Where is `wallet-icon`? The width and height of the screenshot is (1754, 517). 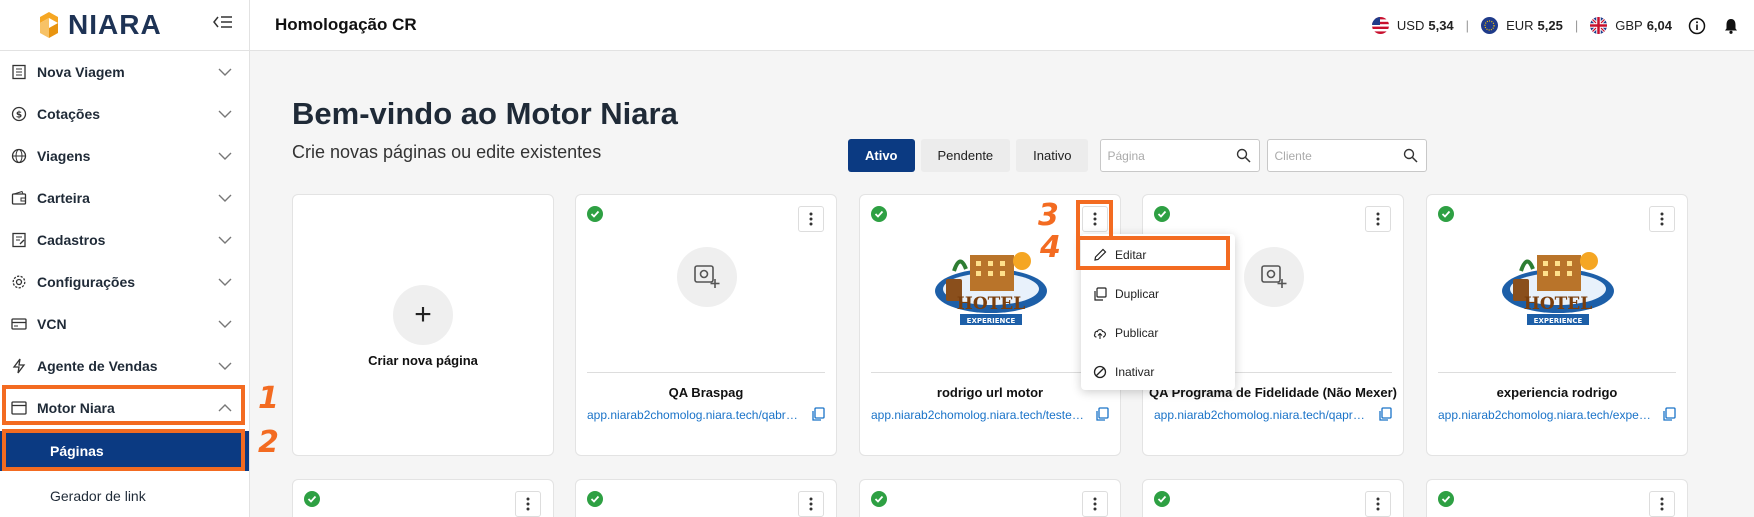
wallet-icon is located at coordinates (19, 198).